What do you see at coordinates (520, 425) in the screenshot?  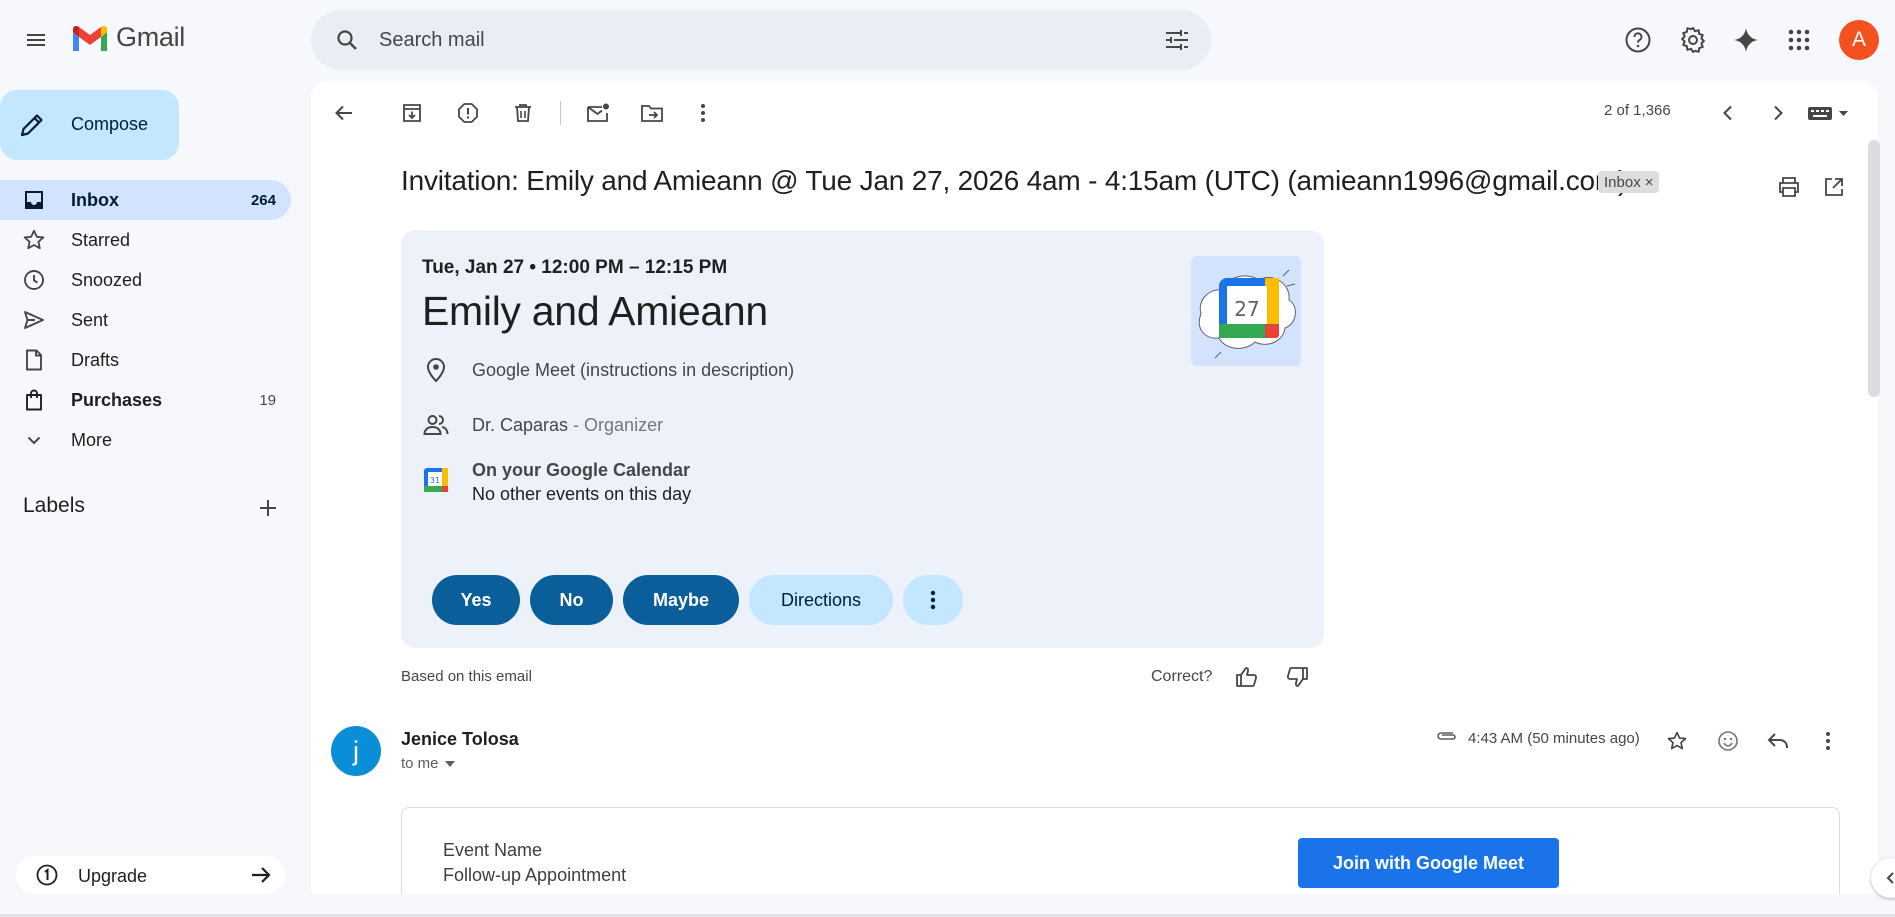 I see `organizer-name: Dr. Caparas` at bounding box center [520, 425].